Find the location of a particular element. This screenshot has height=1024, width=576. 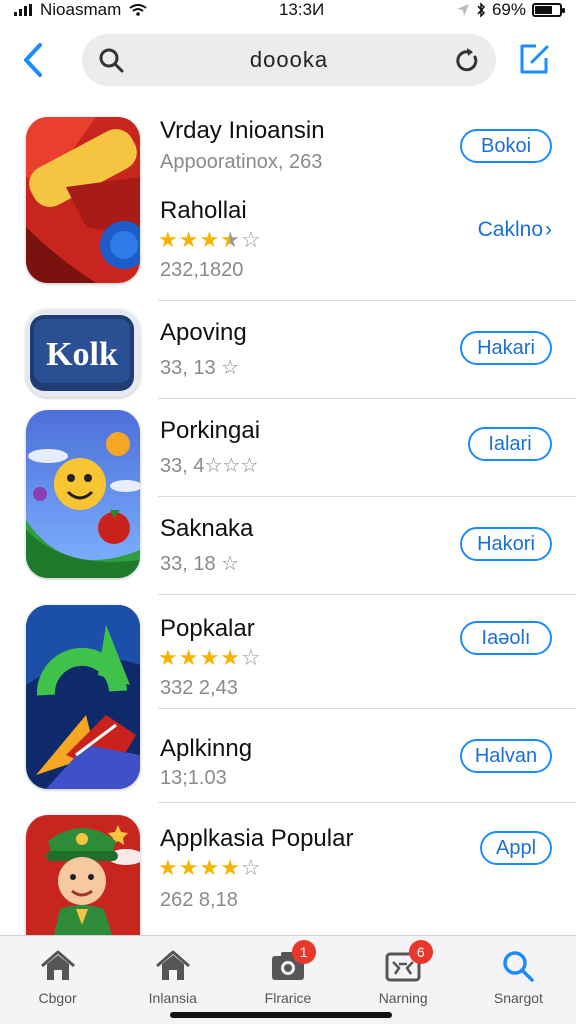

app-name: Applkasia Popular is located at coordinates (257, 838).